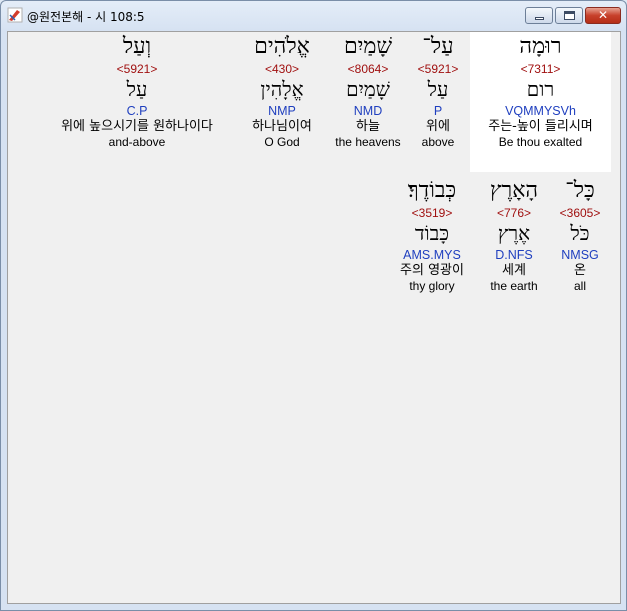 The height and width of the screenshot is (611, 627). Describe the element at coordinates (368, 126) in the screenshot. I see `korean-gloss: 하늘` at that location.